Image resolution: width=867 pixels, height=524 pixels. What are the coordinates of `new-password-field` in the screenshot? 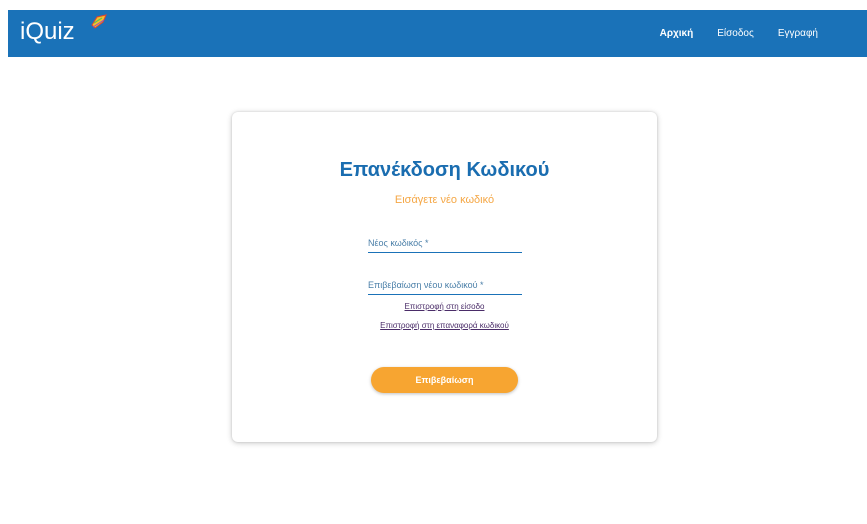 It's located at (445, 243).